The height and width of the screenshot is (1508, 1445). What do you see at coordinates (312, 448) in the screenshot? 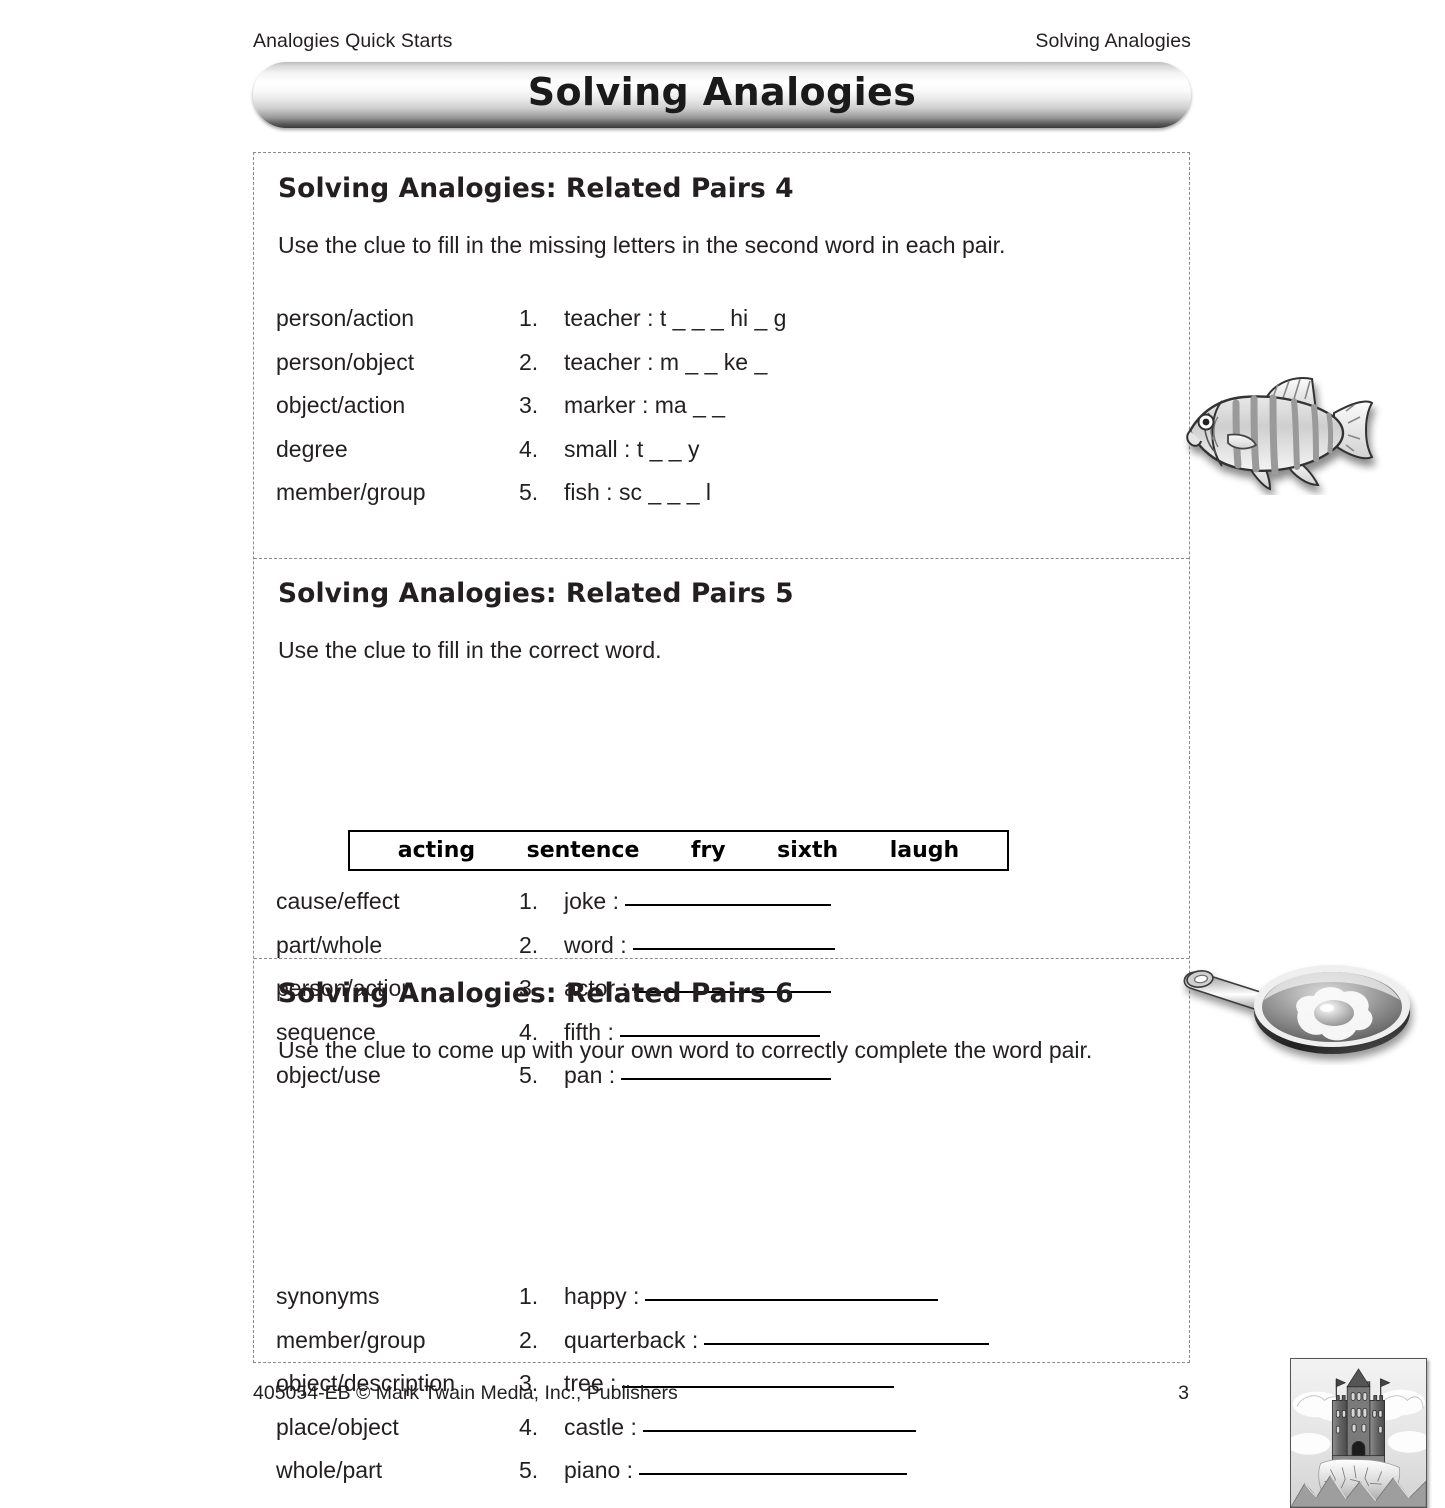
I see `clue-label: degree` at bounding box center [312, 448].